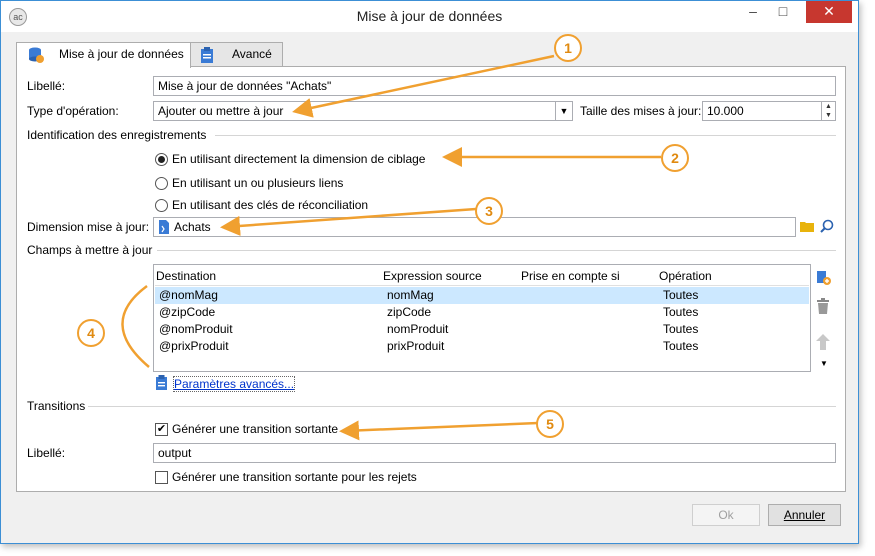 This screenshot has width=875, height=556. Describe the element at coordinates (494, 453) in the screenshot. I see `transition-label-input: output` at that location.